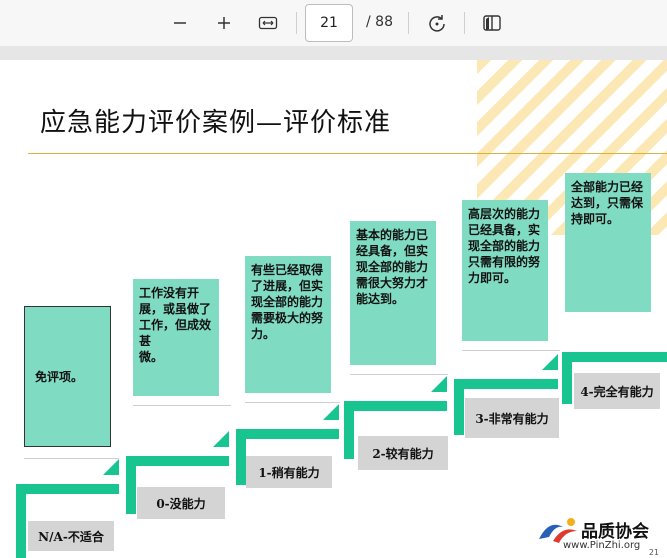 Image resolution: width=667 pixels, height=558 pixels. What do you see at coordinates (617, 391) in the screenshot?
I see `level-4-label: 4-完全有能力` at bounding box center [617, 391].